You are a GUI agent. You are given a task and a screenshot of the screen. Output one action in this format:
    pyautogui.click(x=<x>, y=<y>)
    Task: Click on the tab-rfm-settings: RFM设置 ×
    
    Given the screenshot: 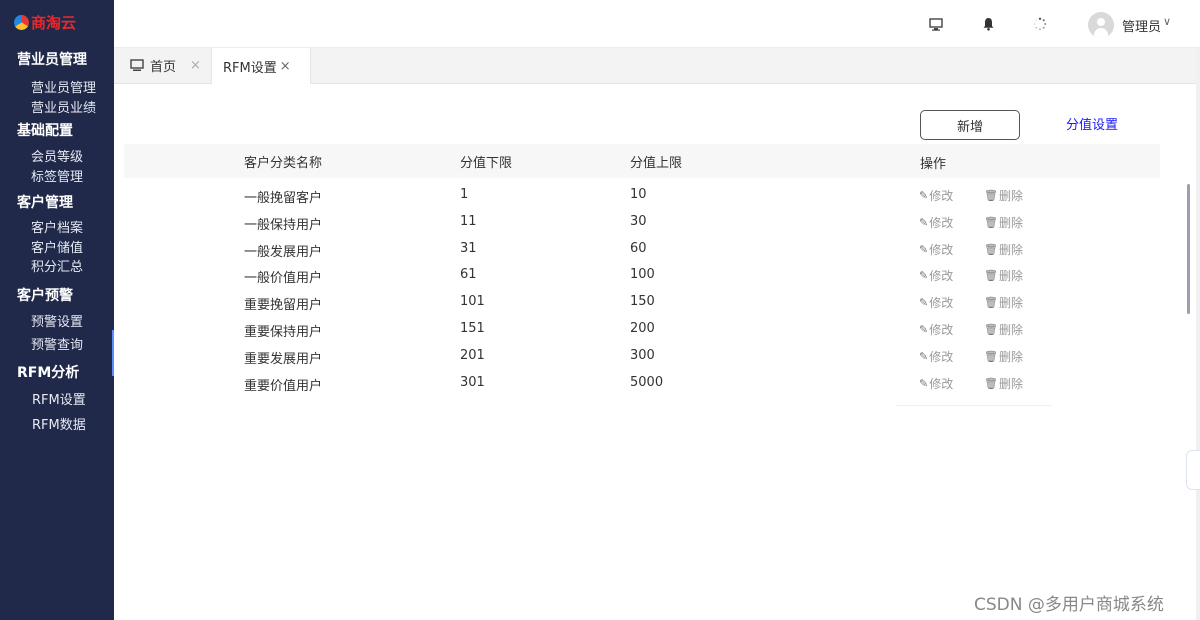 What is the action you would take?
    pyautogui.click(x=261, y=66)
    